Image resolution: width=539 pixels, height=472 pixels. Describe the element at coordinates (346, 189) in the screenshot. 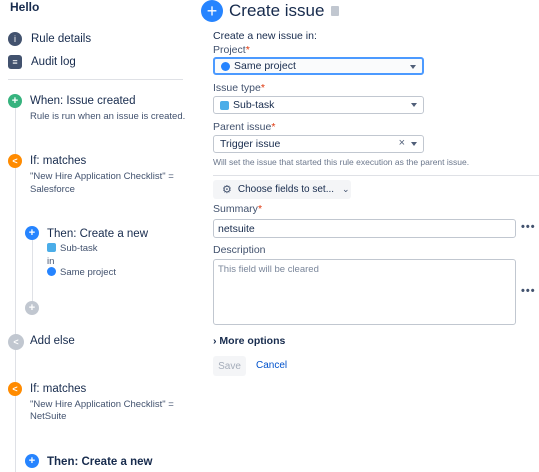

I see `chevron-down-icon: ⌄` at that location.